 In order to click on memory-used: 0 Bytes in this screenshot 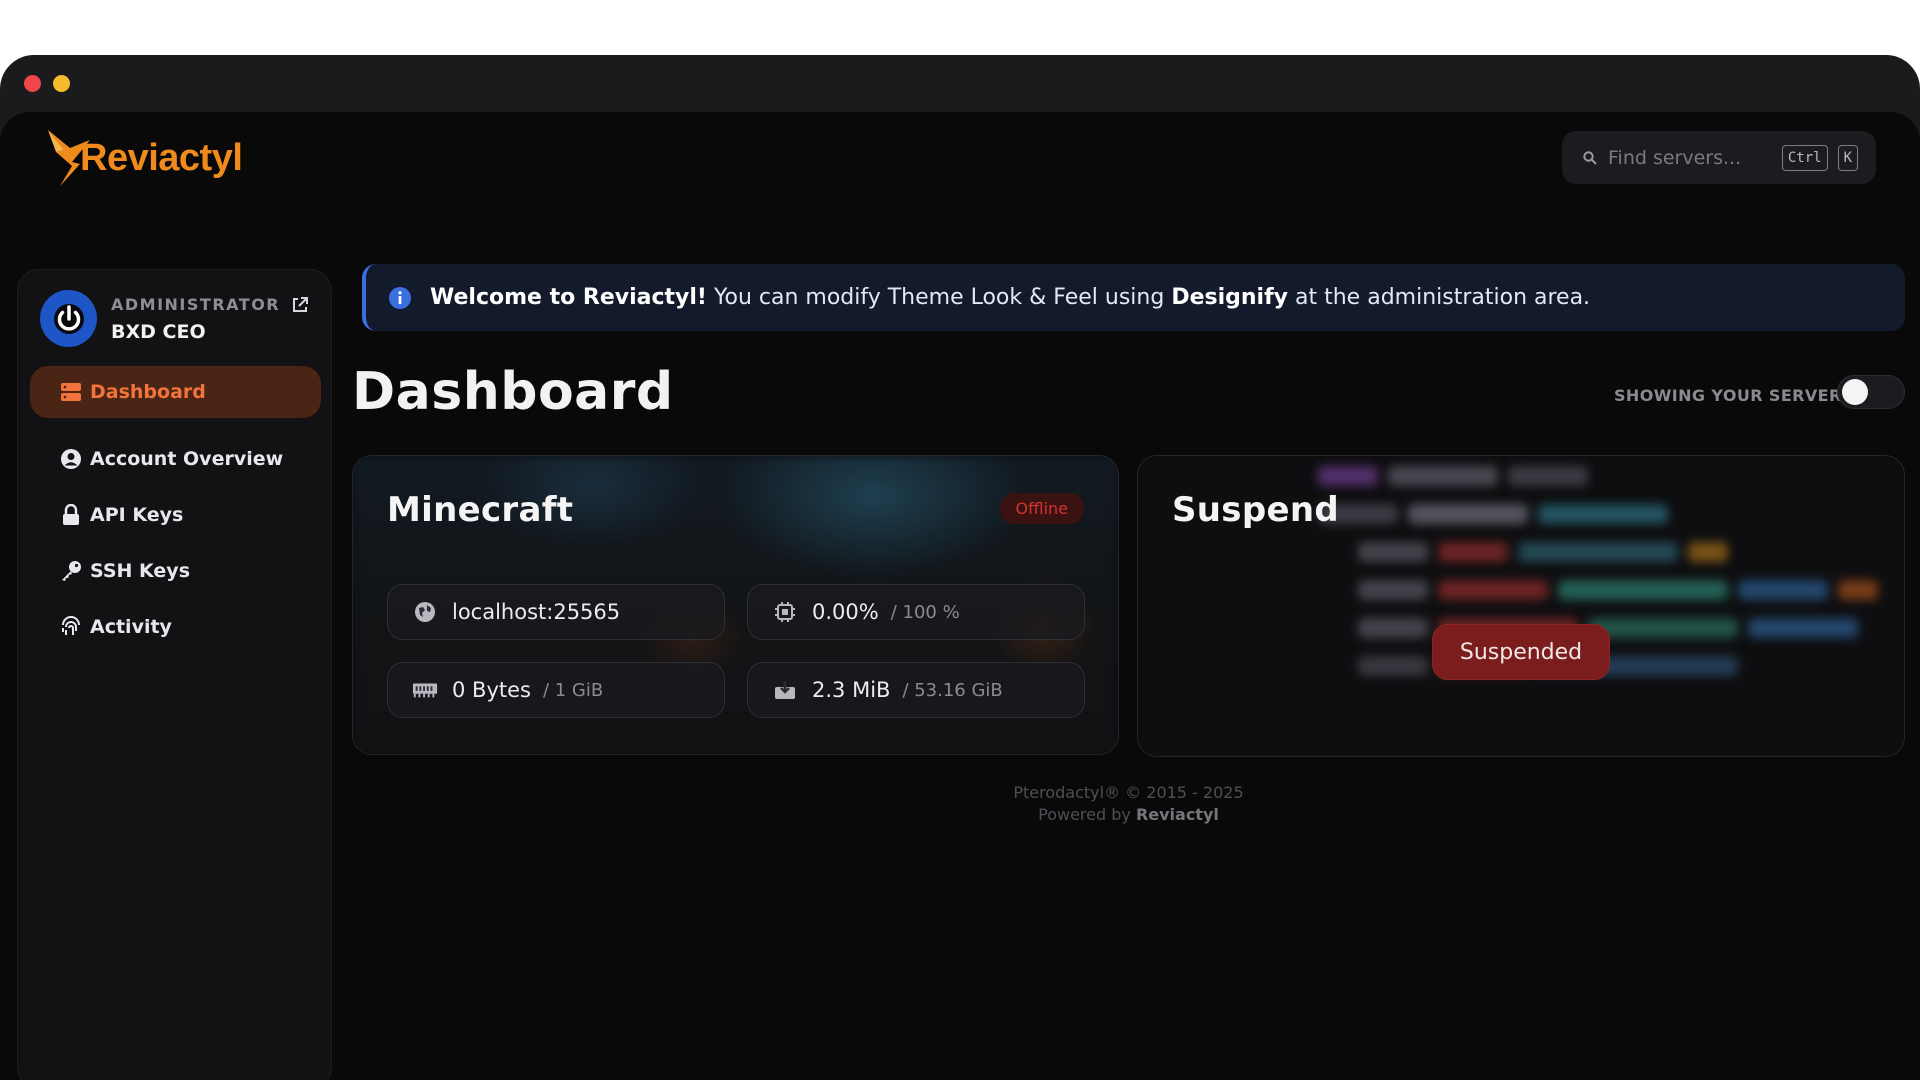, I will do `click(491, 690)`.